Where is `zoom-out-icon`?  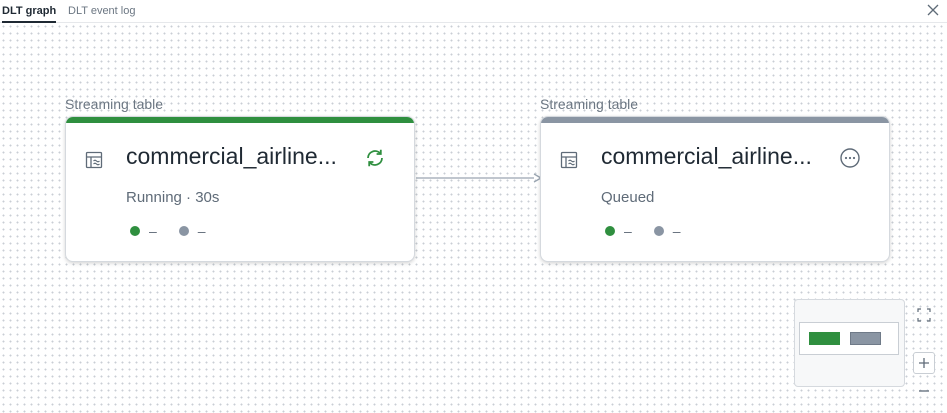
zoom-out-icon is located at coordinates (924, 391).